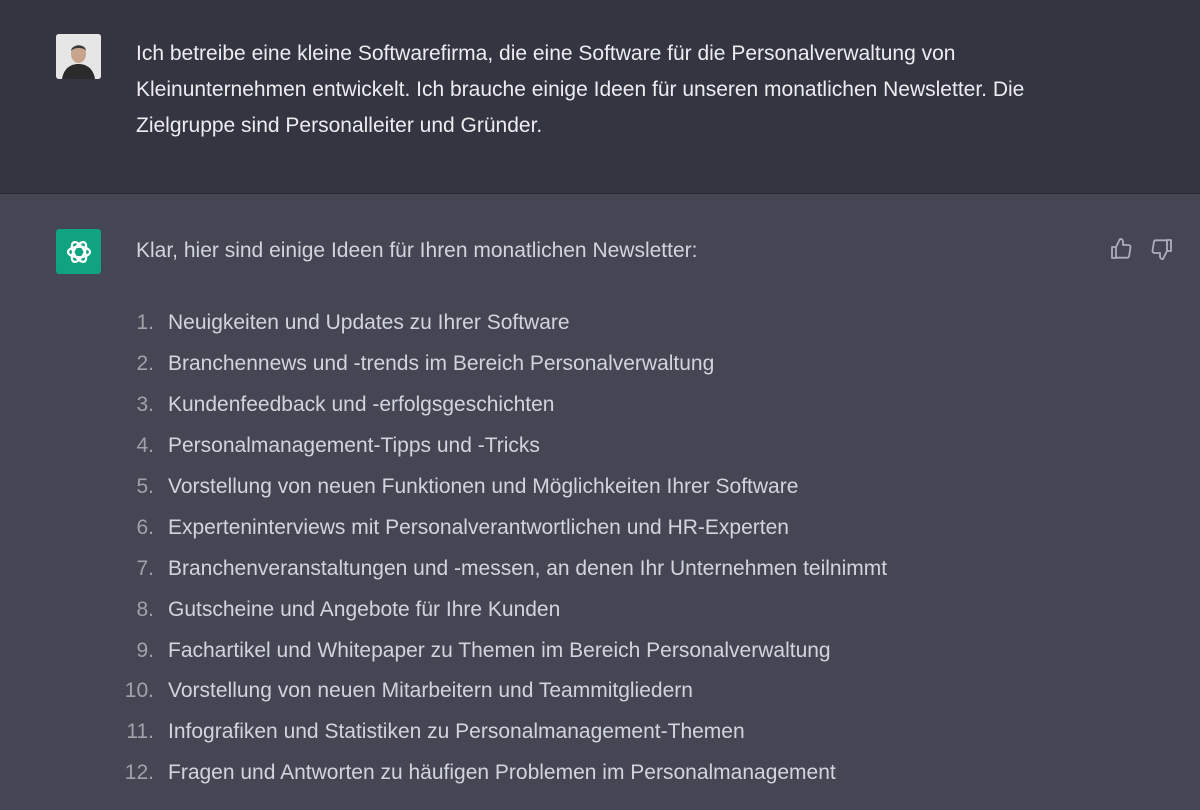 The height and width of the screenshot is (810, 1200). What do you see at coordinates (582, 405) in the screenshot?
I see `list-item: 3. Kundenfeedback und -erfolgsgeschichten` at bounding box center [582, 405].